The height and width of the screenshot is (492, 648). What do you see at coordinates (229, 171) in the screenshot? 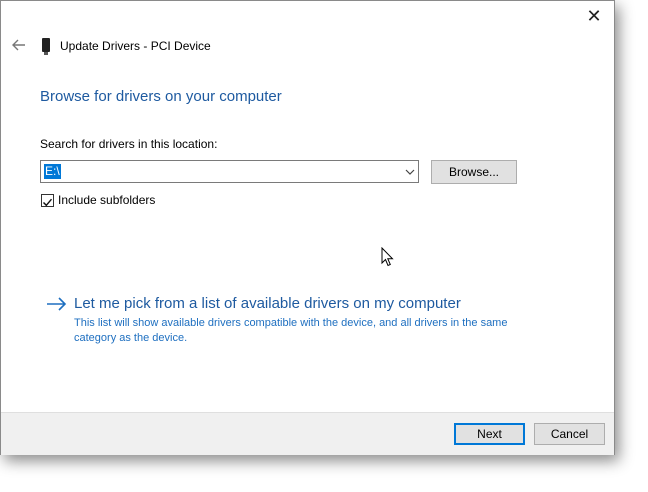
I see `location-combobox: E:\` at bounding box center [229, 171].